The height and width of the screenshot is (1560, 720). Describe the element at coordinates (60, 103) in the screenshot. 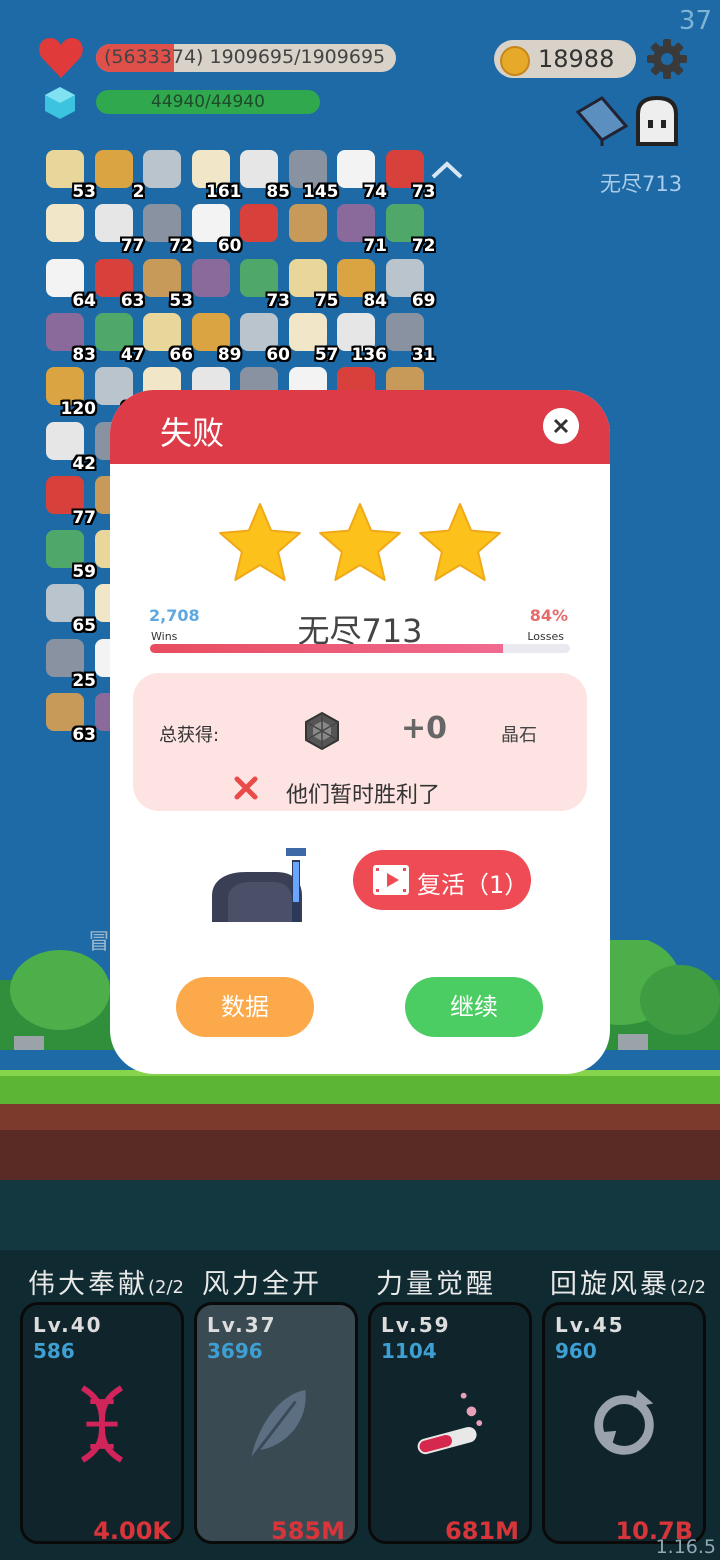

I see `mana-gem-icon` at that location.